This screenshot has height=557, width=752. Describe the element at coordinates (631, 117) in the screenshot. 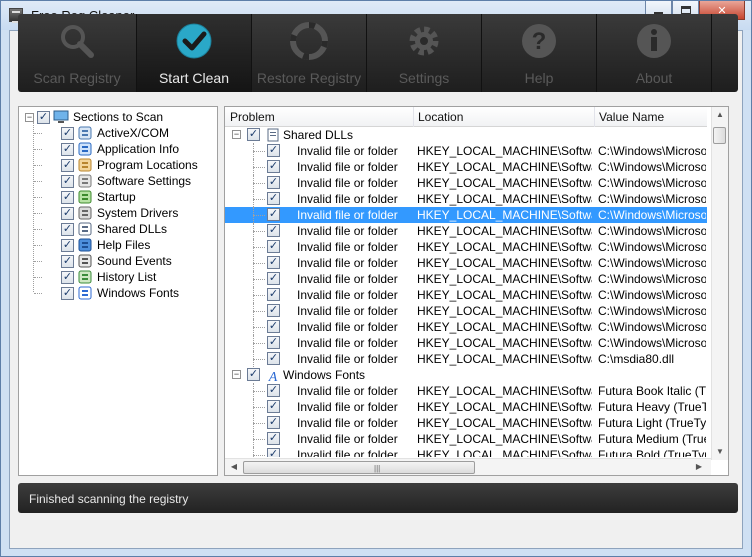

I see `column-header-value-name: Value Name` at that location.